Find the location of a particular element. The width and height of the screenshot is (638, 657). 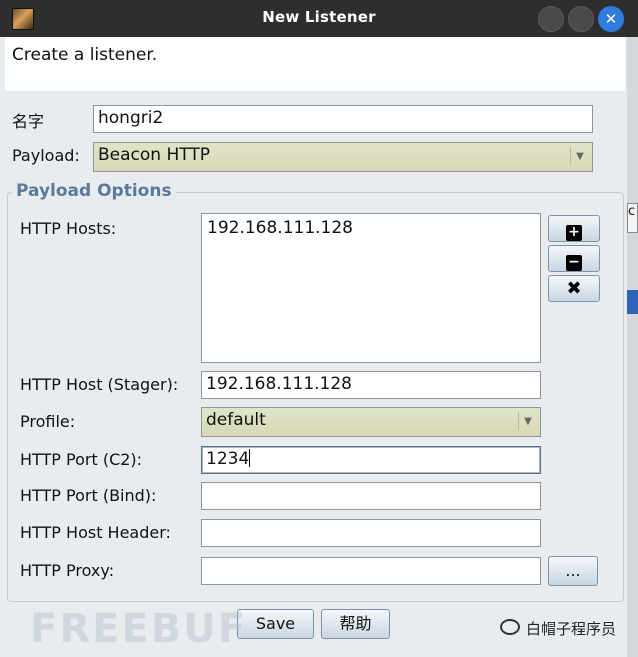

description-text: Create a listener. is located at coordinates (85, 55).